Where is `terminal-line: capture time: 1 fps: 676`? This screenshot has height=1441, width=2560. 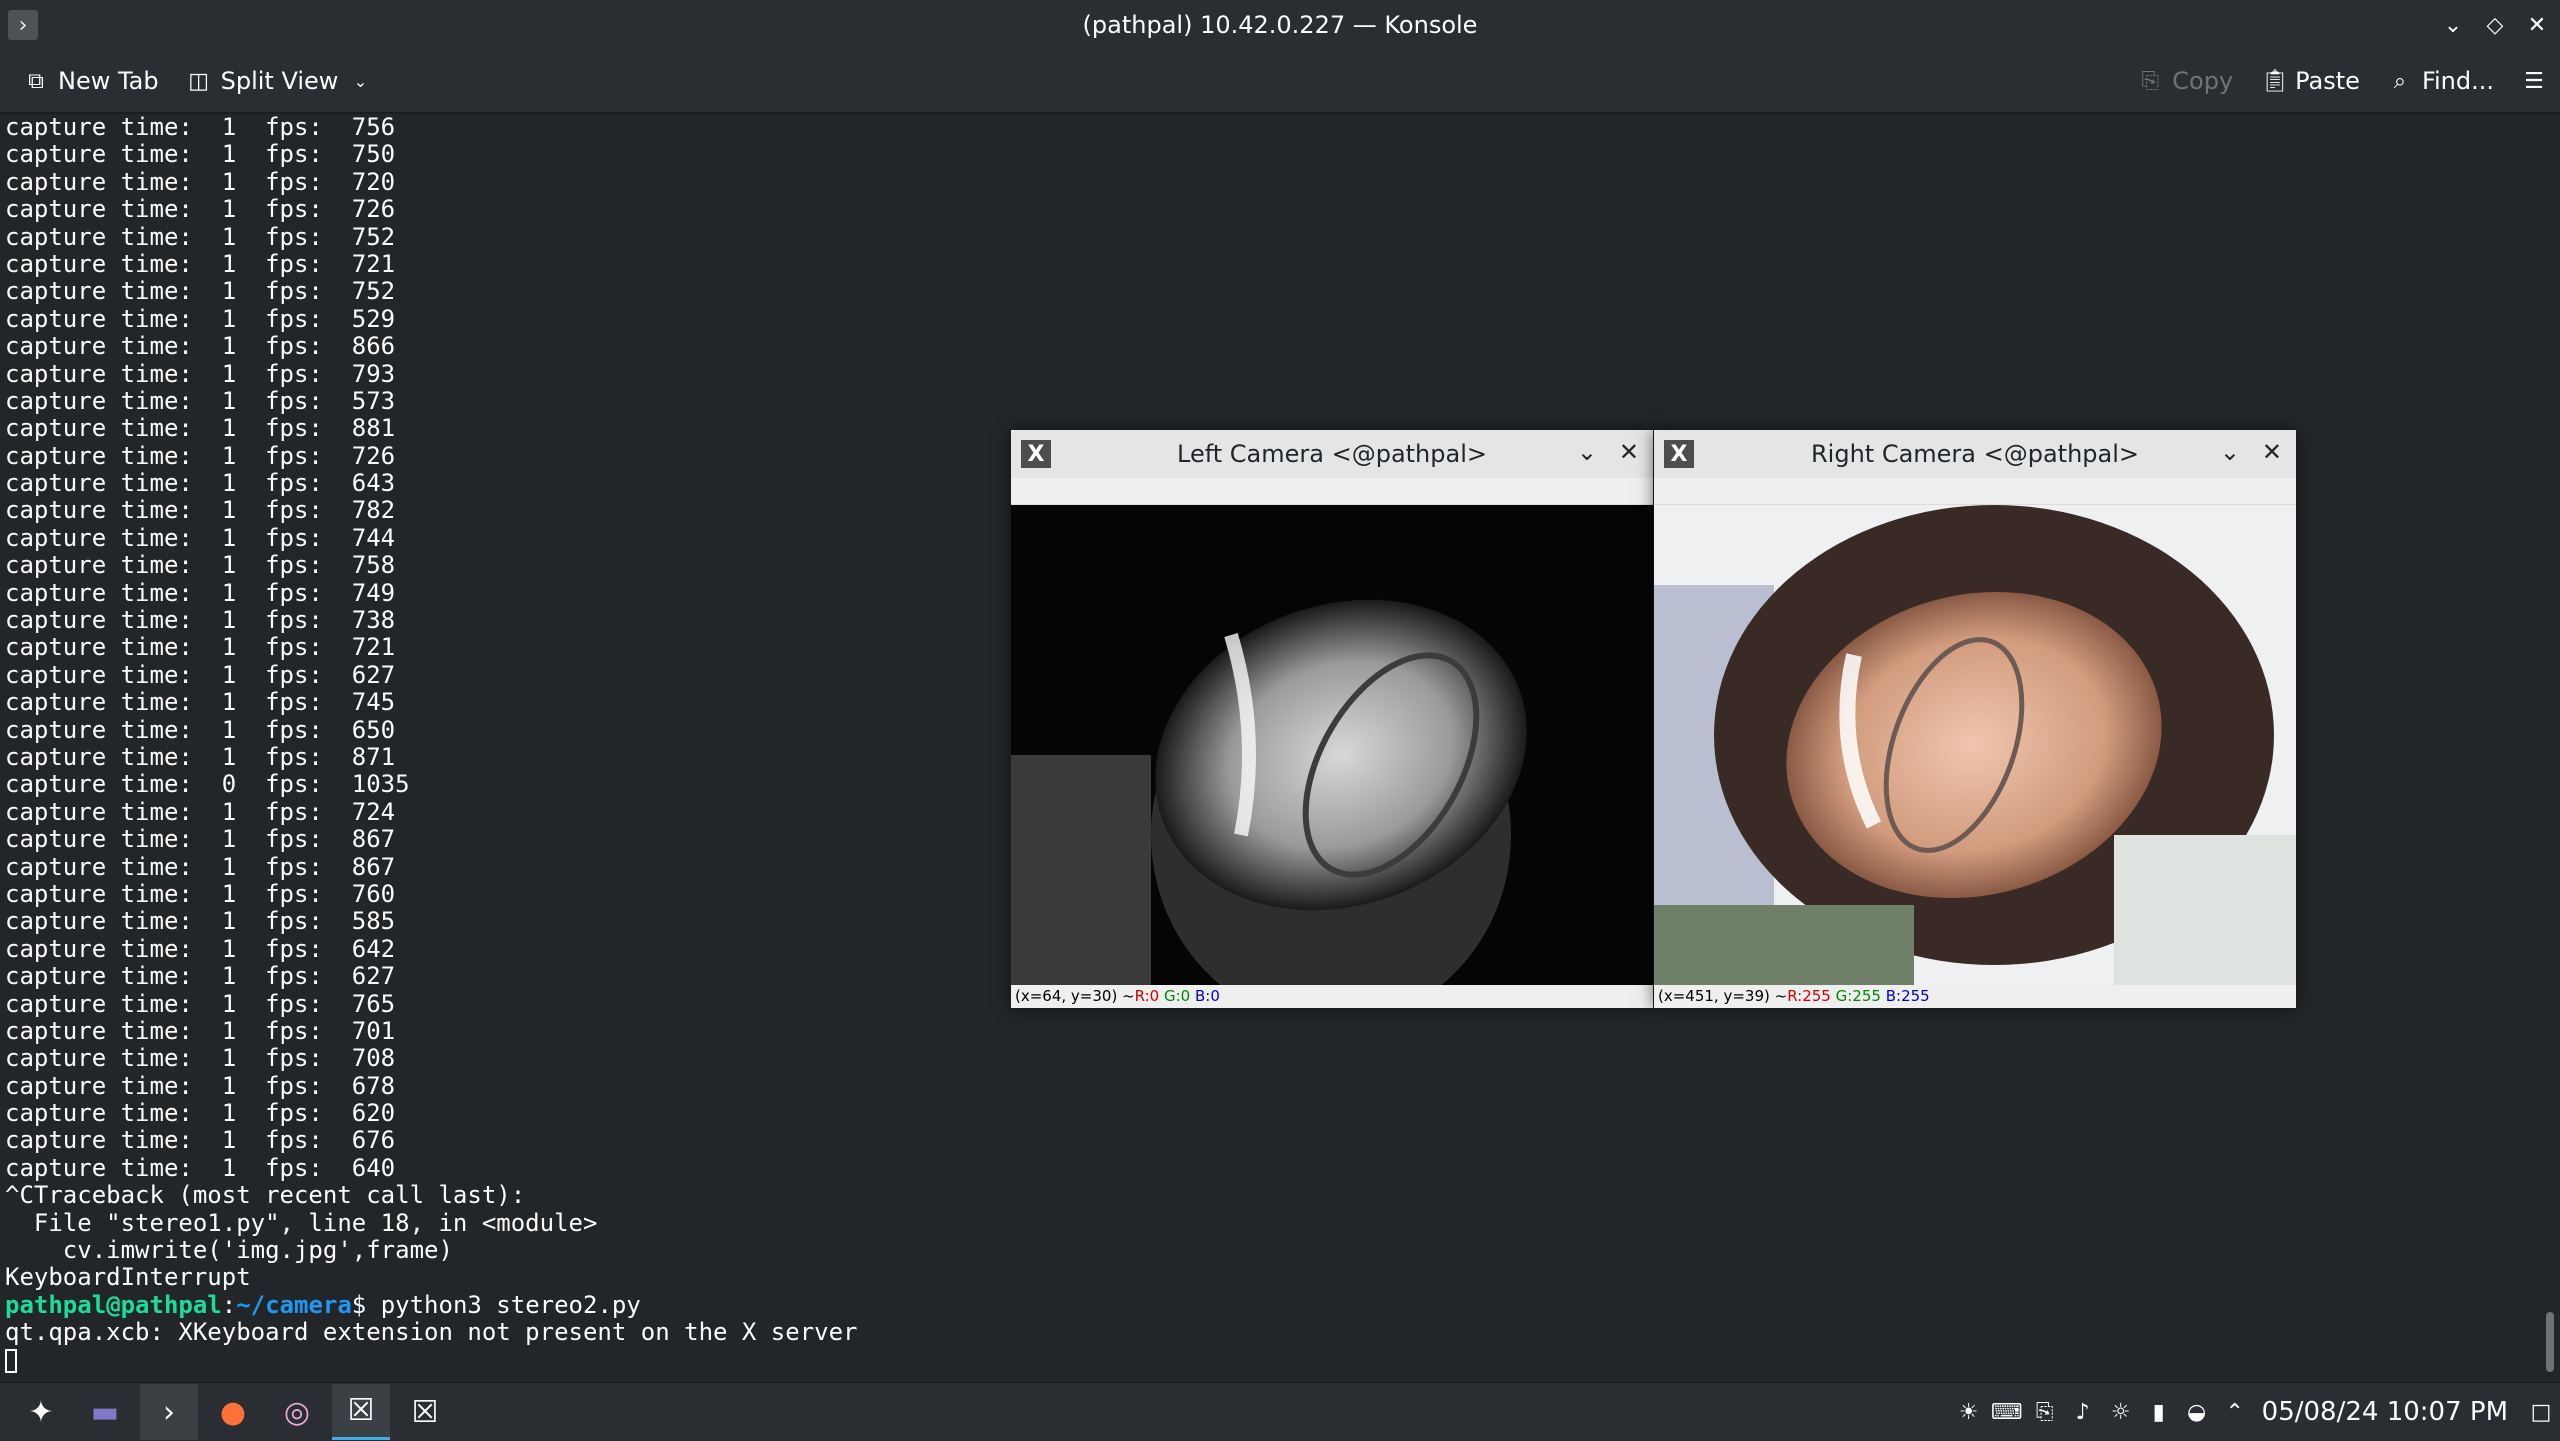 terminal-line: capture time: 1 fps: 676 is located at coordinates (200, 1140).